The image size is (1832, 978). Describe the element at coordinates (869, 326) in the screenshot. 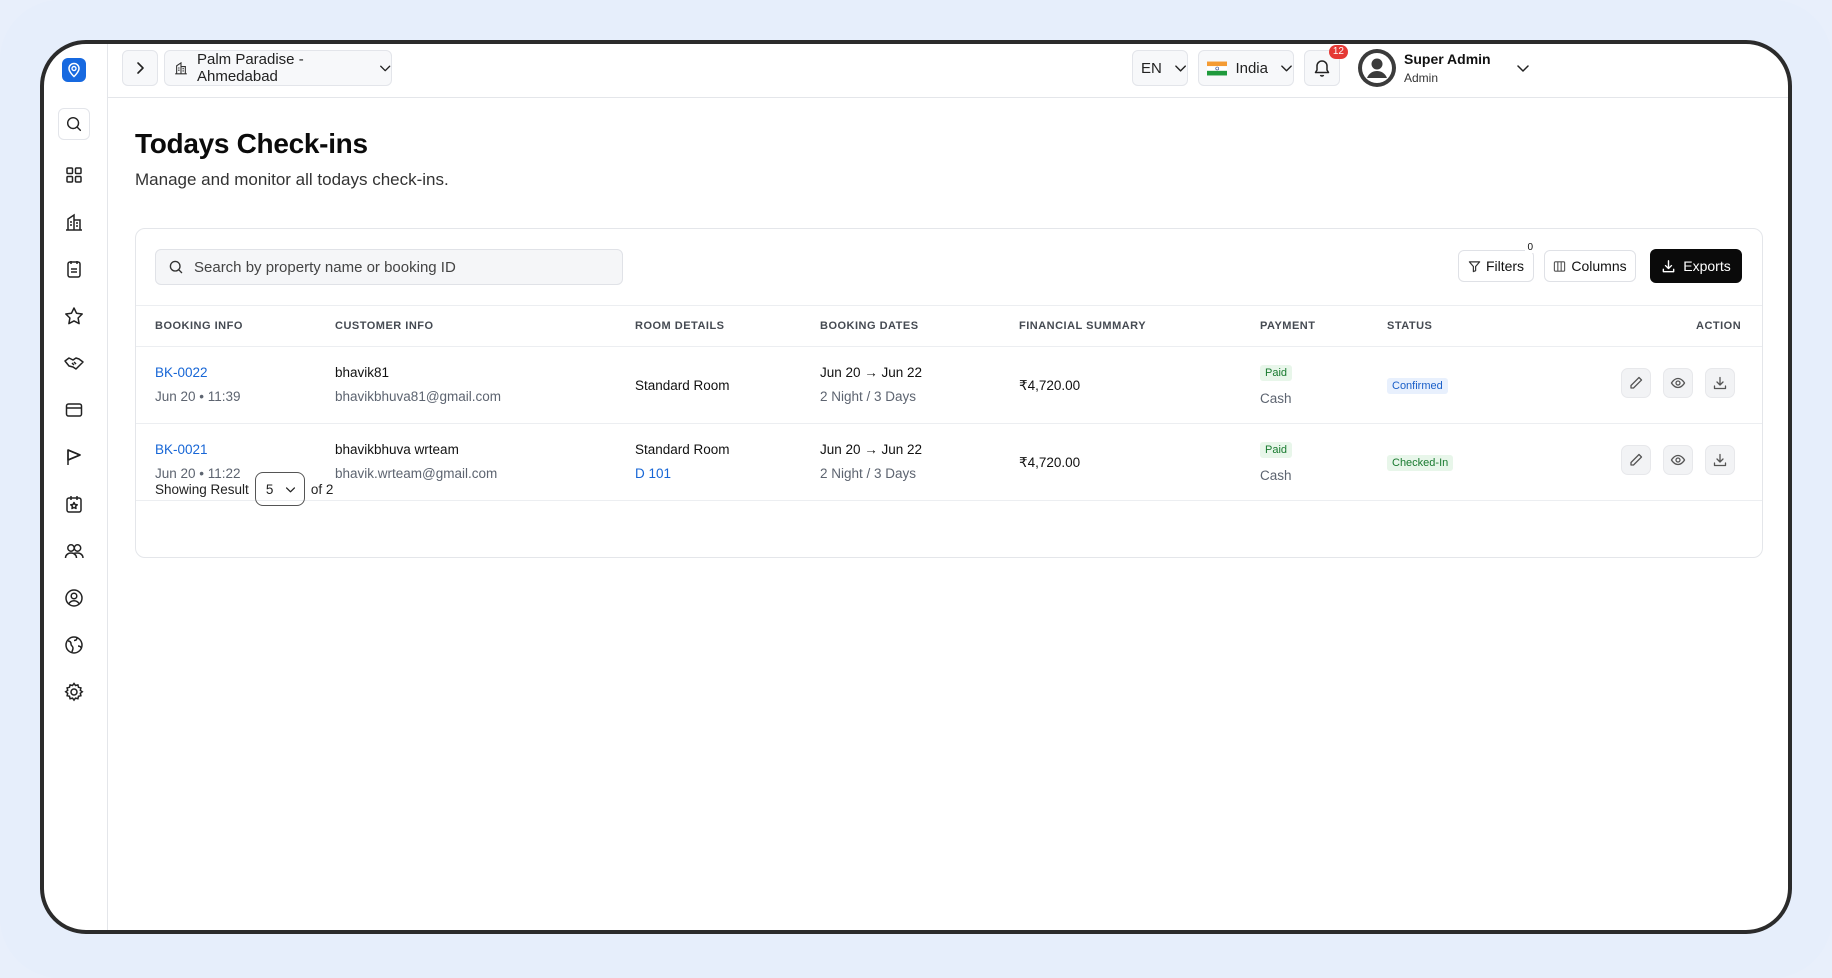

I see `header-booking-dates: BOOKING DATES` at that location.